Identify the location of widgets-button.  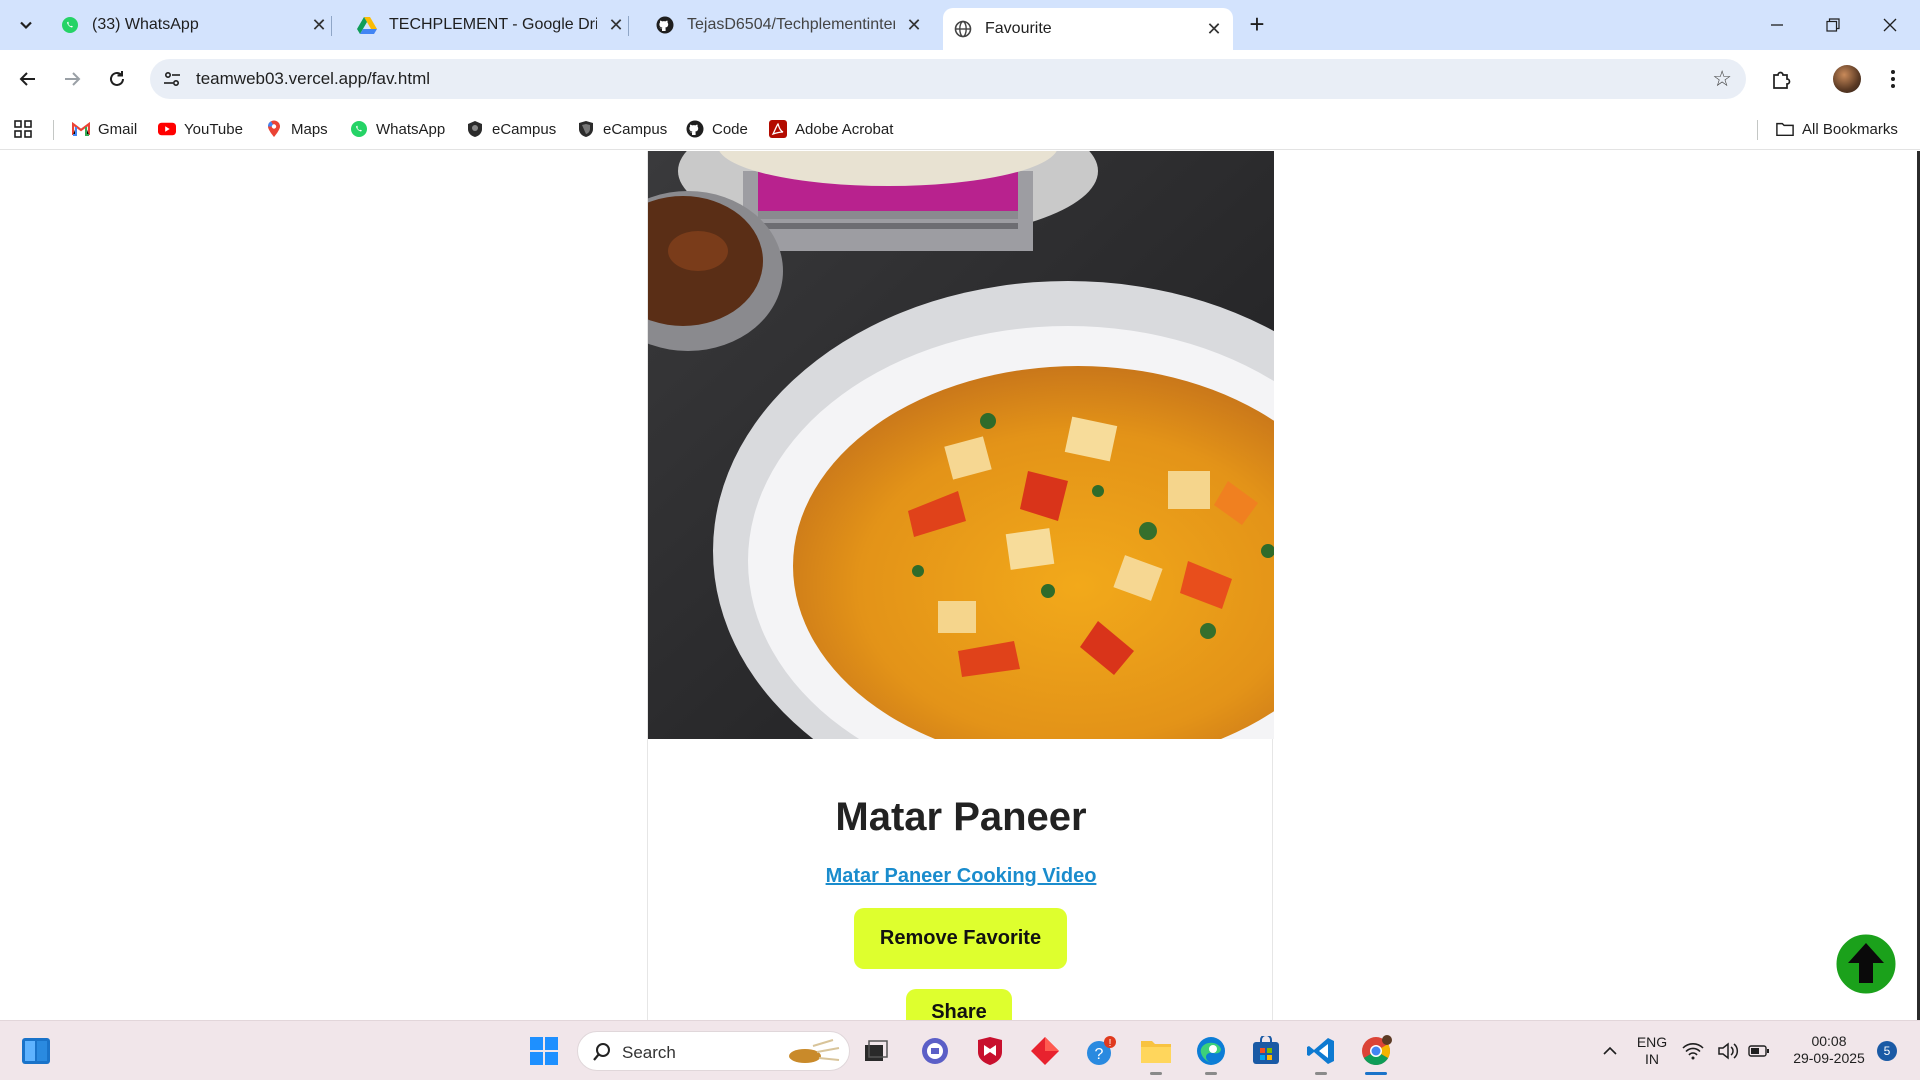
(36, 1051).